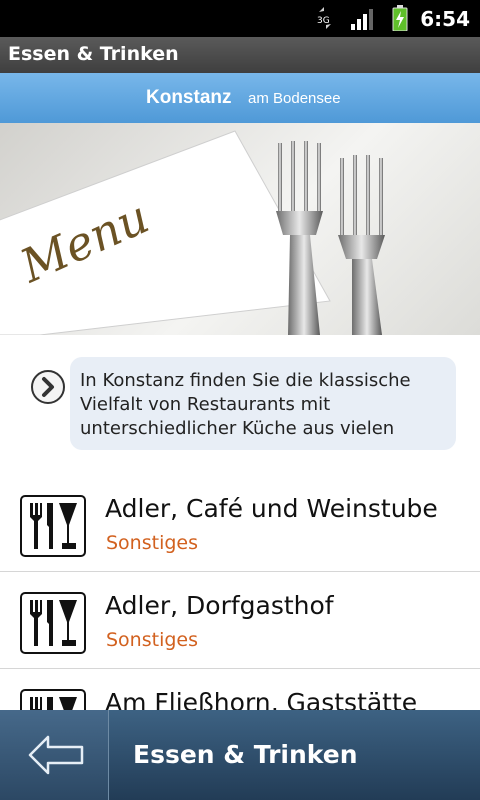 The height and width of the screenshot is (800, 480). I want to click on title-bar: Essen & Trinken, so click(240, 55).